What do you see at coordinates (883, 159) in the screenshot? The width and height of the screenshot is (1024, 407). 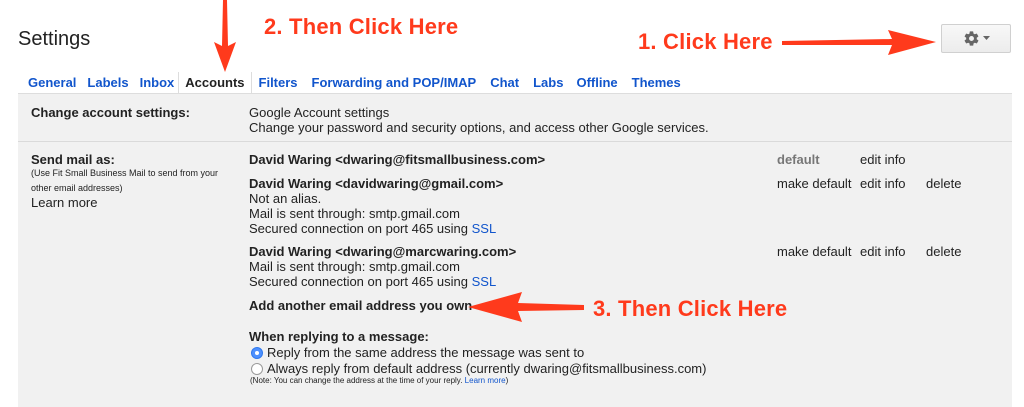 I see `edit-info-link-1: edit info` at bounding box center [883, 159].